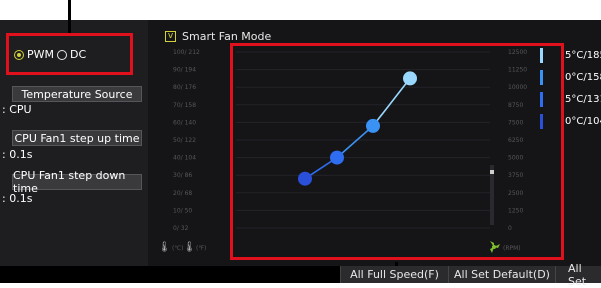 The image size is (601, 288). What do you see at coordinates (182, 193) in the screenshot?
I see `temp-tick-label: 20/ 68` at bounding box center [182, 193].